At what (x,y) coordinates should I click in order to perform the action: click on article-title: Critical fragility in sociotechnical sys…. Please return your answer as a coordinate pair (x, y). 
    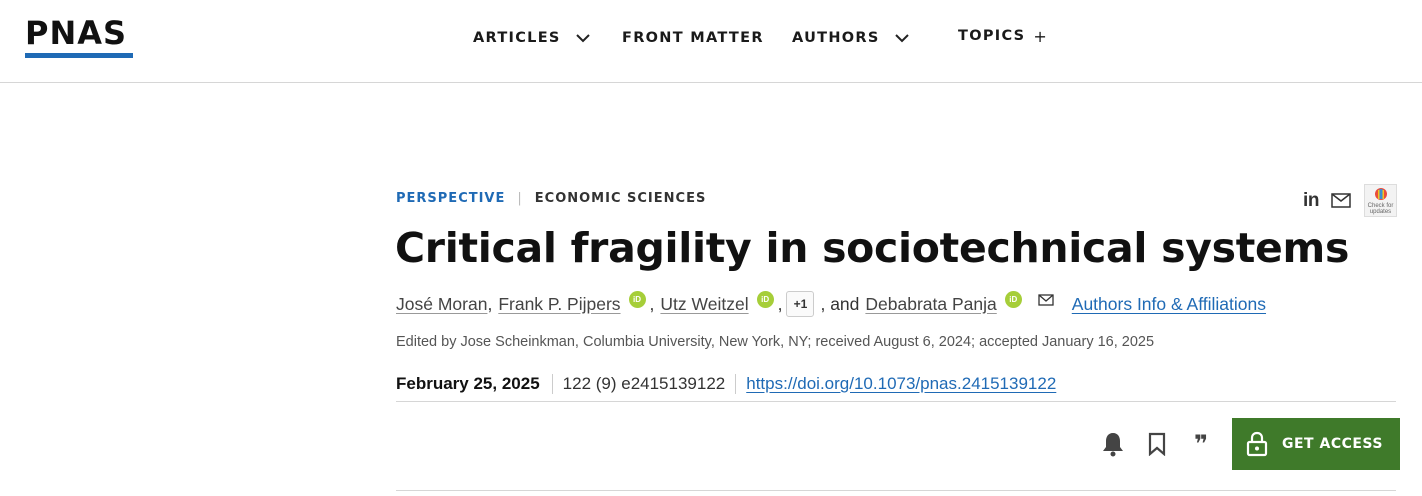
    Looking at the image, I should click on (872, 248).